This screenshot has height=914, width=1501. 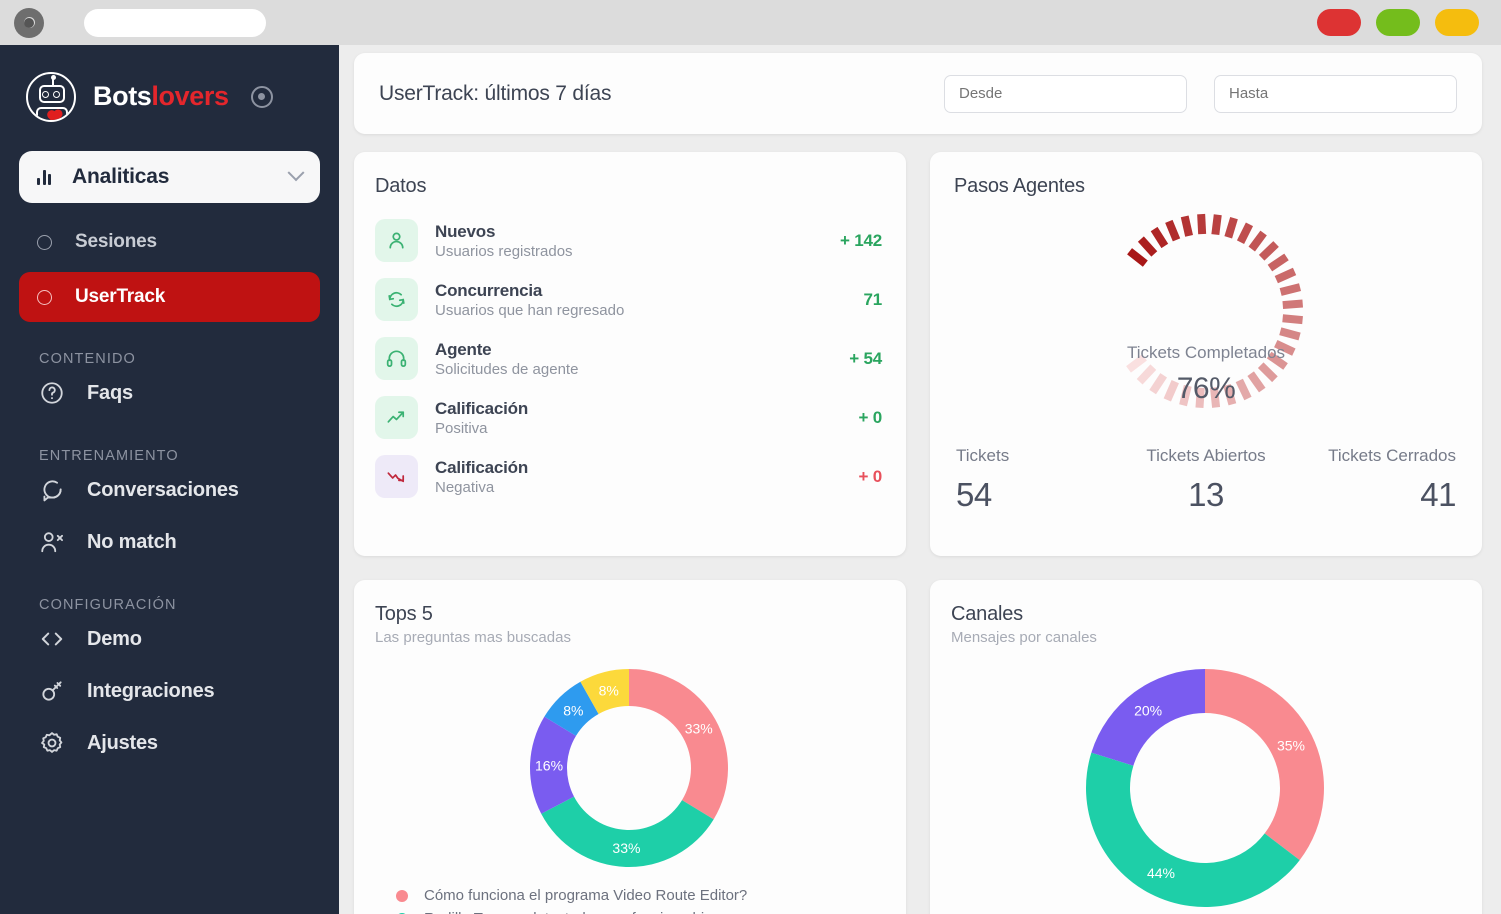 What do you see at coordinates (396, 417) in the screenshot?
I see `trend-up-icon` at bounding box center [396, 417].